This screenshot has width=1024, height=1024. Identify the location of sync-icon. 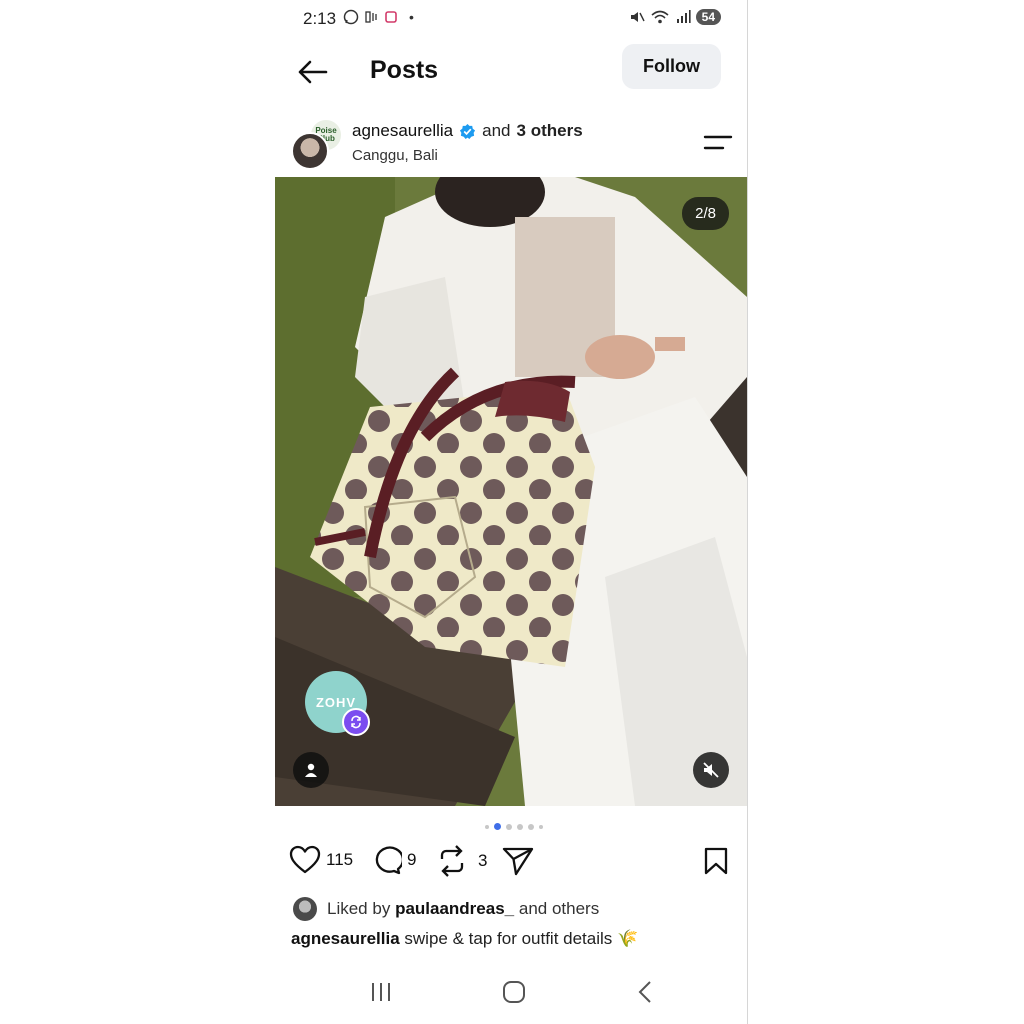
(356, 722).